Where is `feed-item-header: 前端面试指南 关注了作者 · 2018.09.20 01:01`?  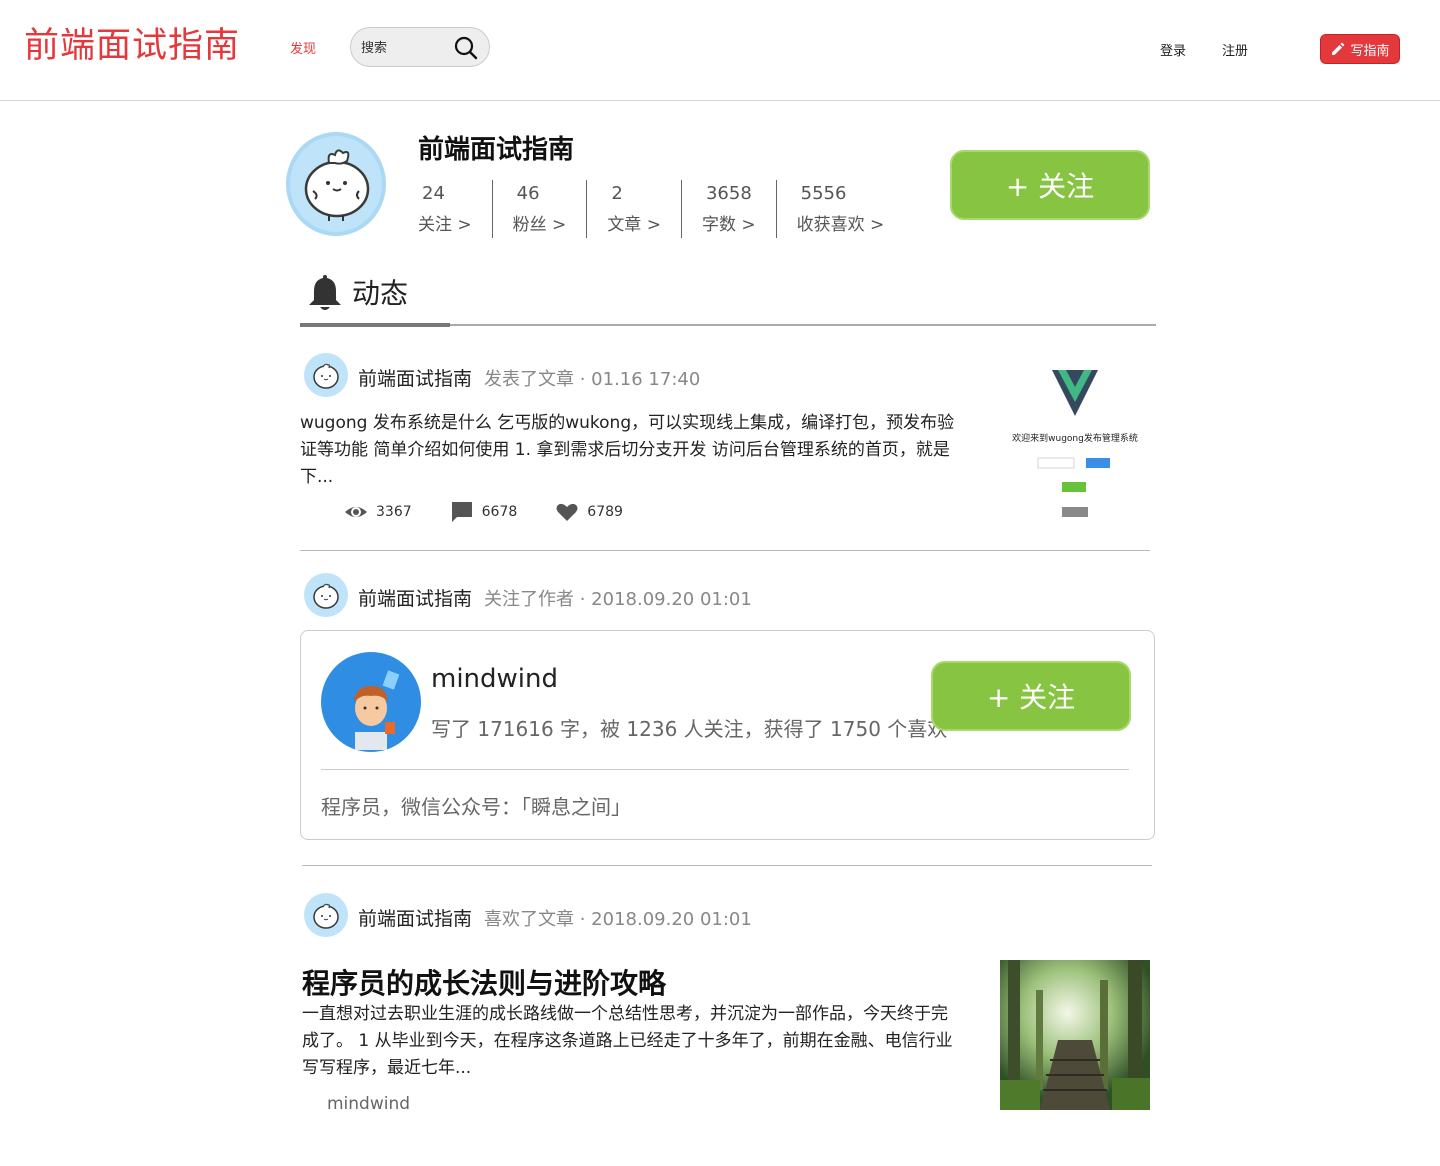
feed-item-header: 前端面试指南 关注了作者 · 2018.09.20 01:01 is located at coordinates (555, 597).